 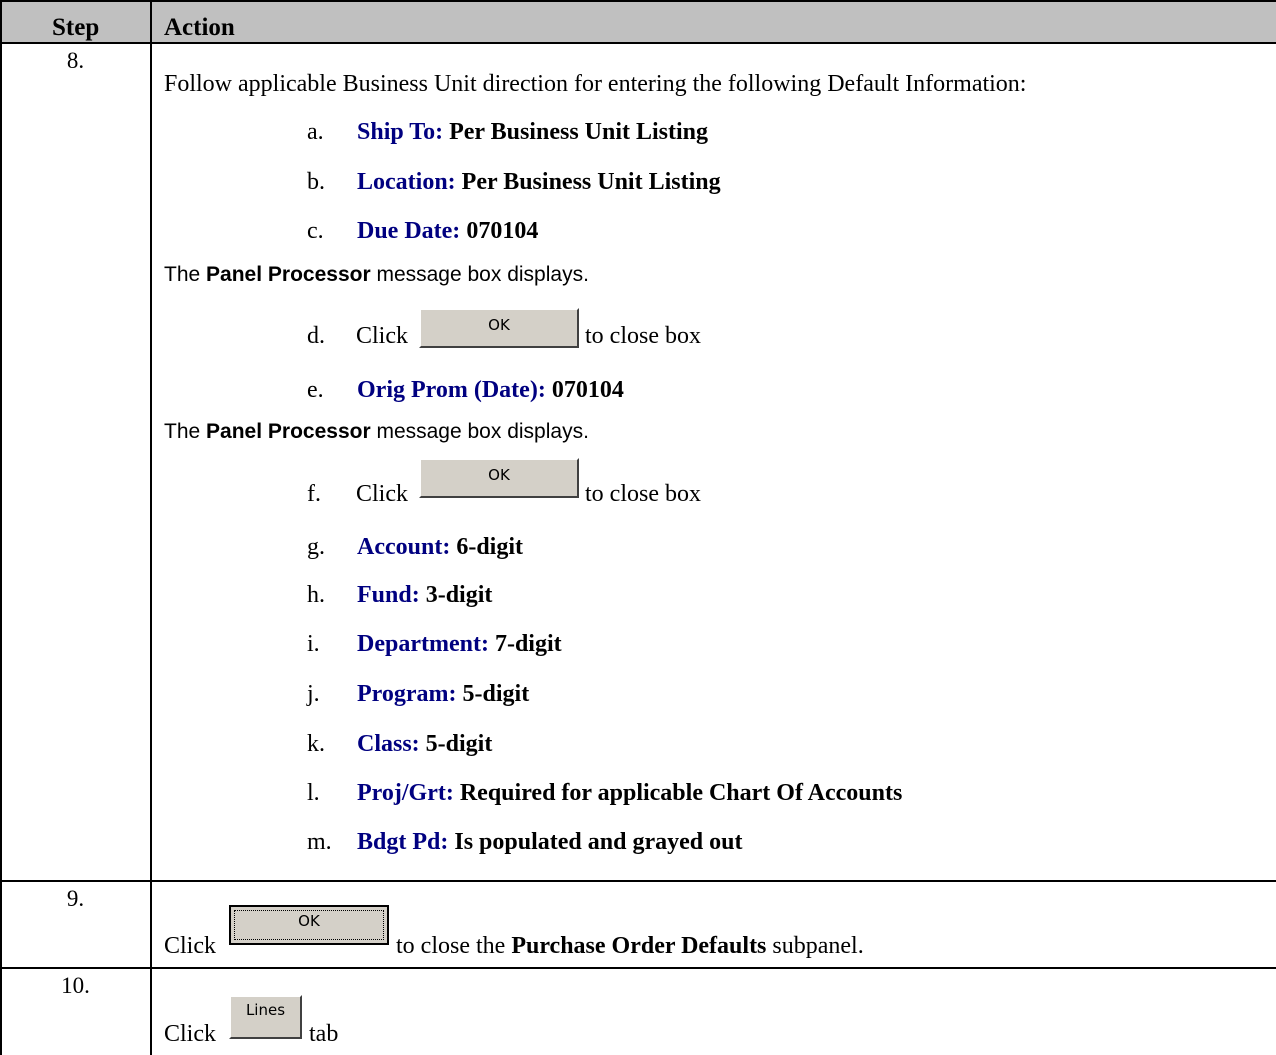 What do you see at coordinates (425, 744) in the screenshot?
I see `list-item: Class: 5-digit` at bounding box center [425, 744].